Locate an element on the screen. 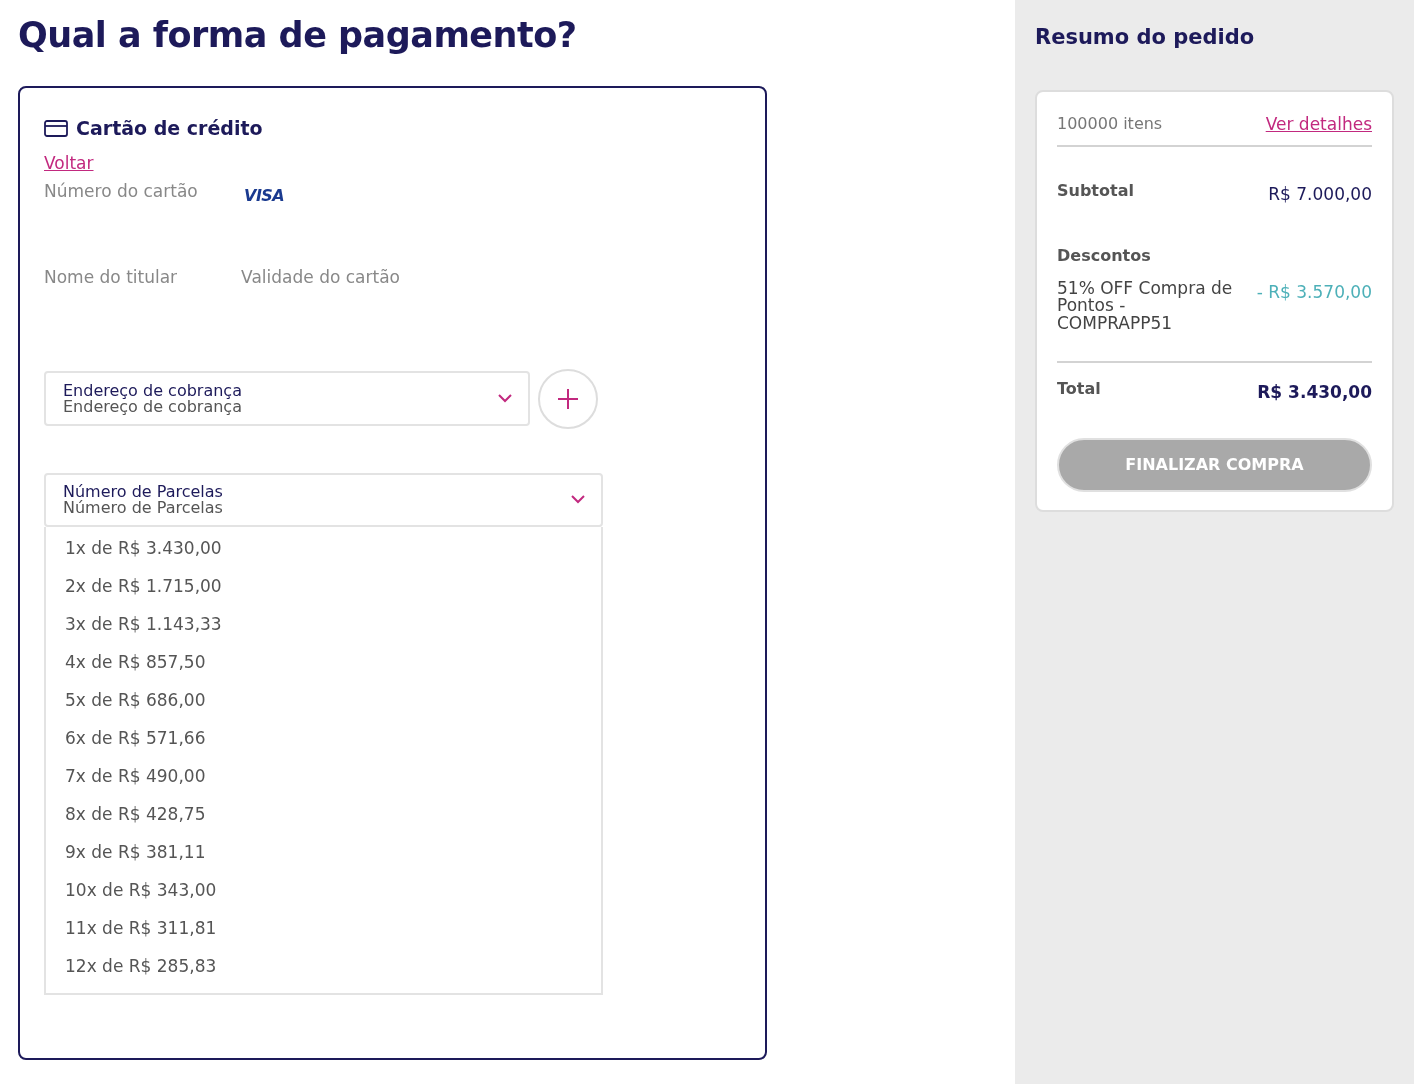 The height and width of the screenshot is (1084, 1414). discounts-label: Descontos is located at coordinates (1104, 255).